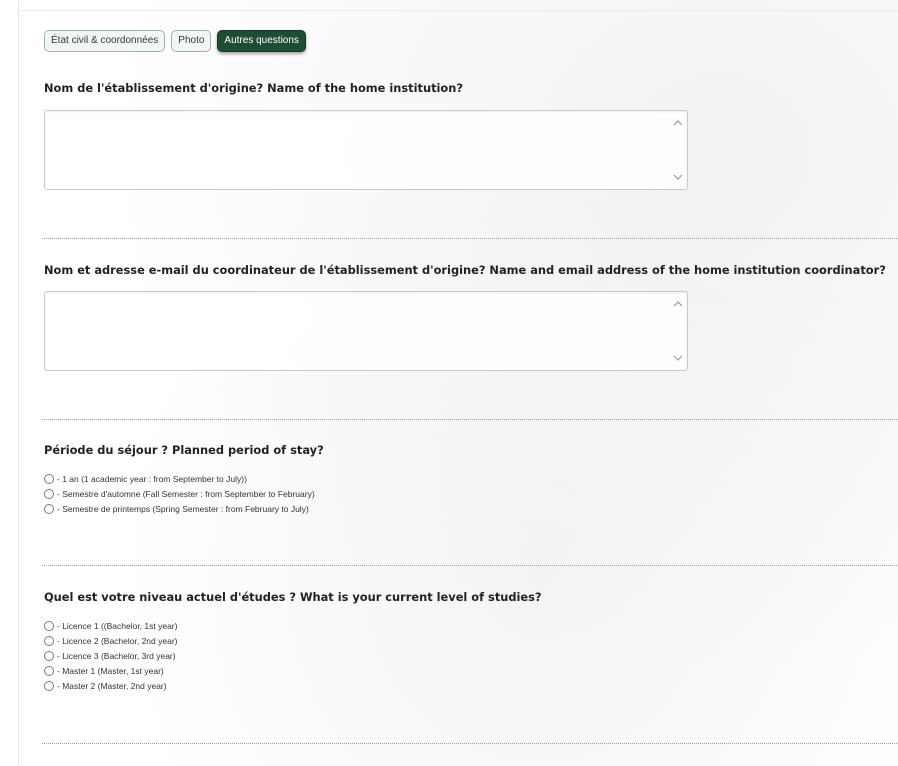 This screenshot has height=766, width=898. What do you see at coordinates (105, 41) in the screenshot?
I see `tab-etat-civil: État civil & coordonnées` at bounding box center [105, 41].